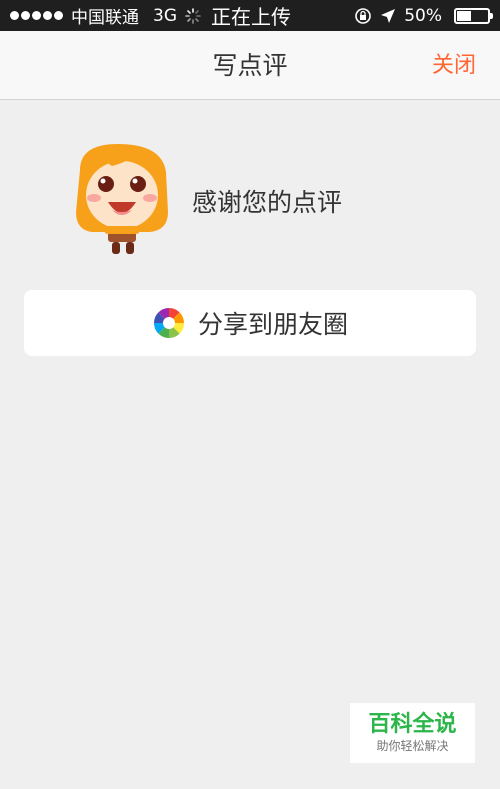  What do you see at coordinates (36, 15) in the screenshot?
I see `signal-dots-icon` at bounding box center [36, 15].